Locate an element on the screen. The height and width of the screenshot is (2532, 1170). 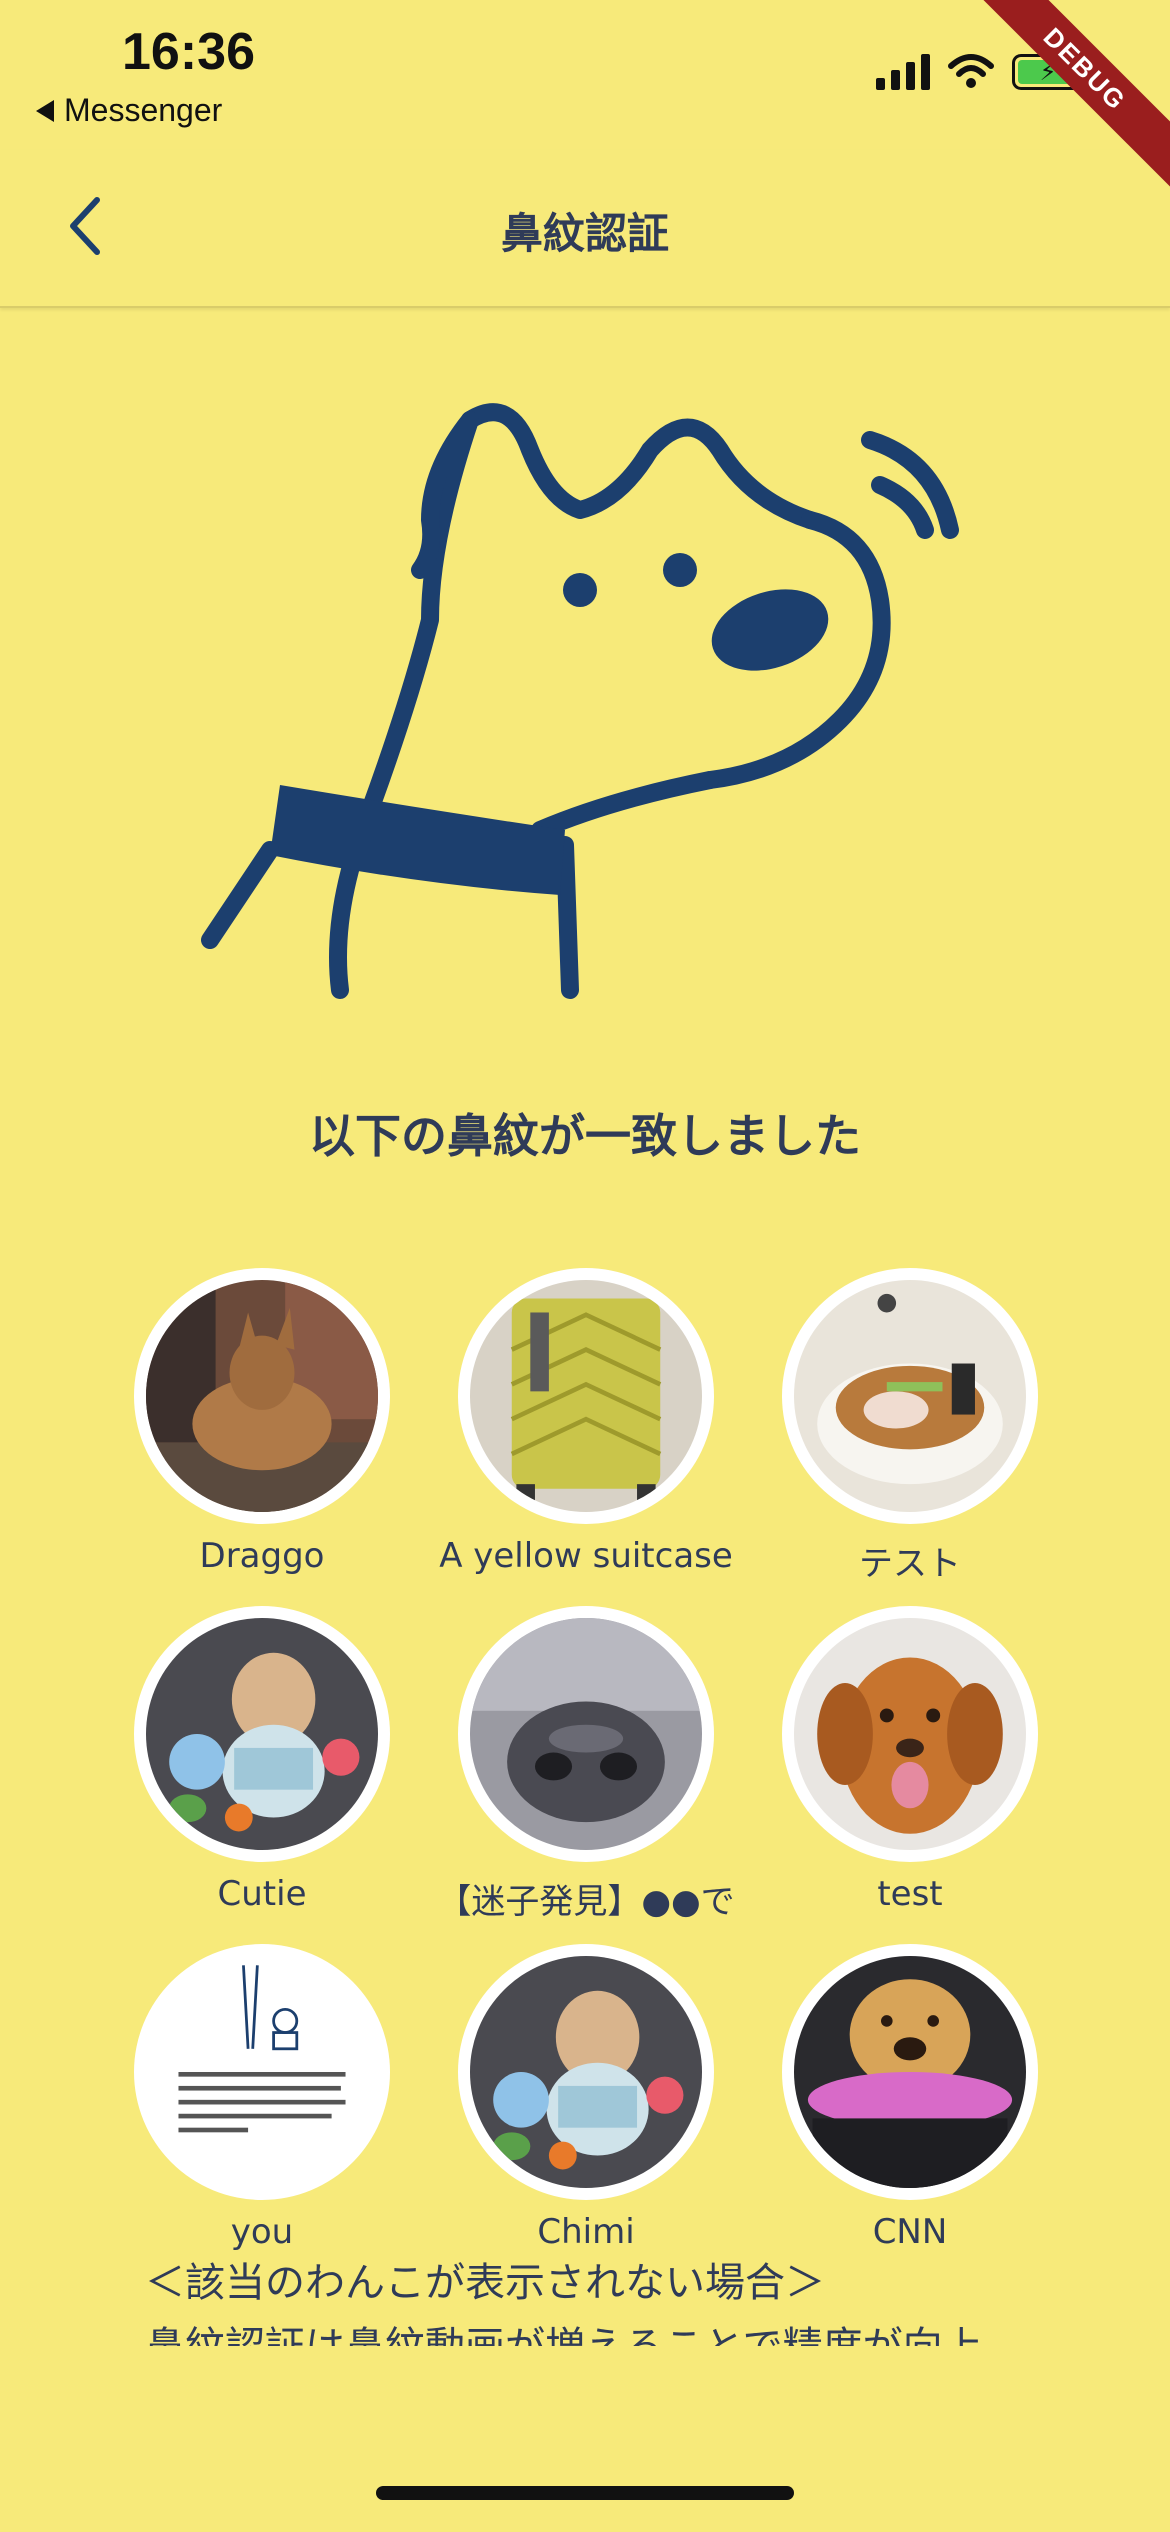
match-item: you is located at coordinates (262, 2099).